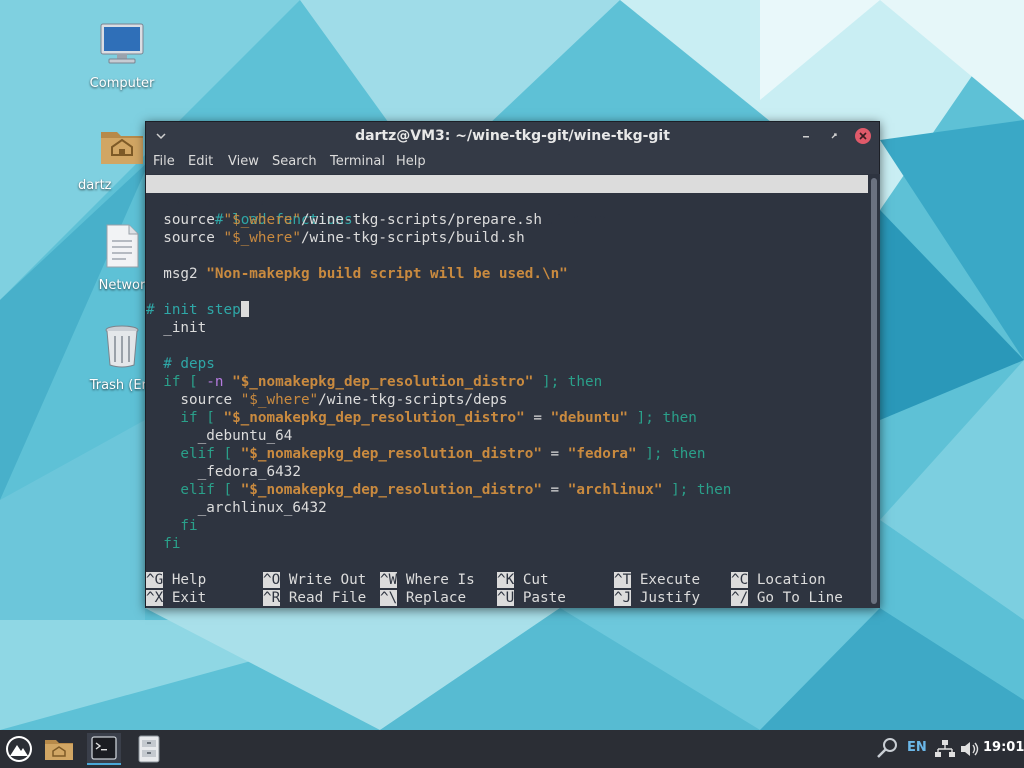 The image size is (1024, 768). I want to click on menu-search: Search, so click(294, 161).